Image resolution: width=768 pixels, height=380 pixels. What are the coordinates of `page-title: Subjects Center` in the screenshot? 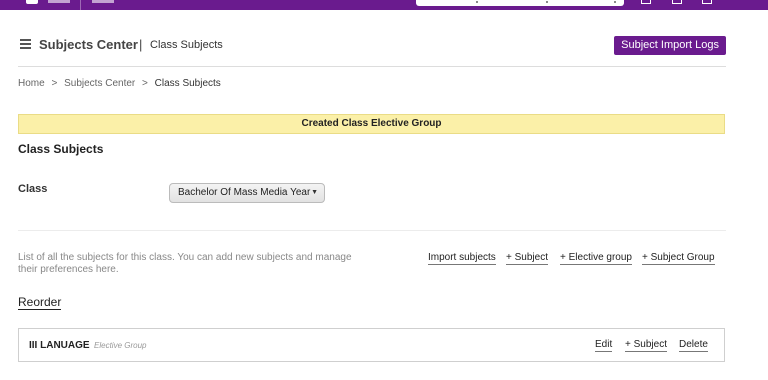 It's located at (88, 44).